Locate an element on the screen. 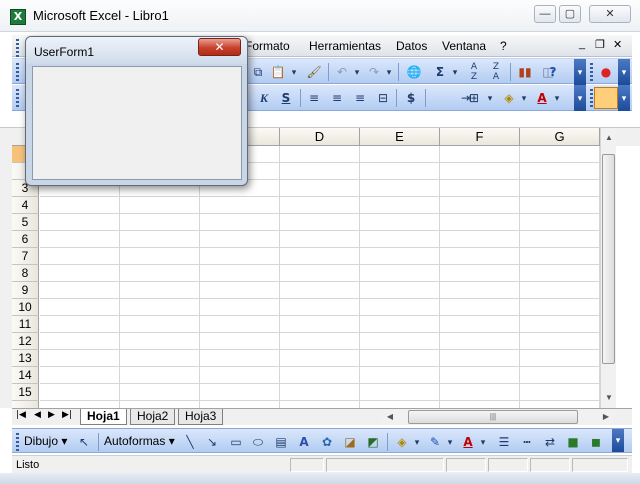 This screenshot has width=640, height=484. workbook-minimize-button: _ is located at coordinates (582, 44).